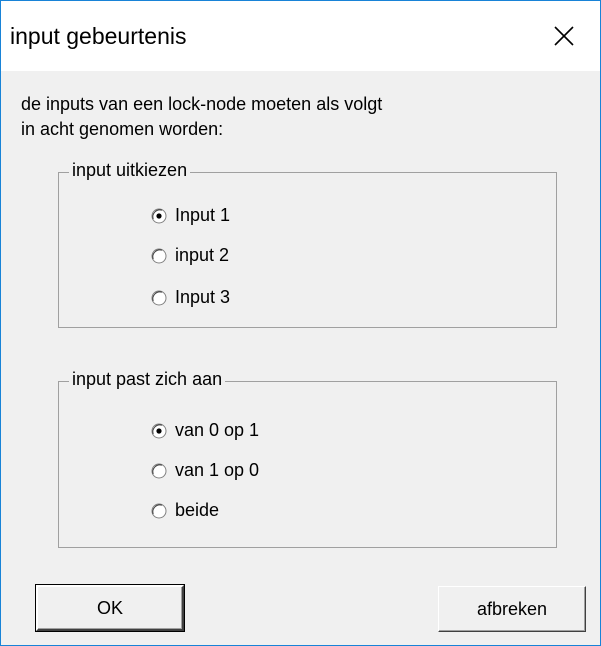  What do you see at coordinates (217, 470) in the screenshot?
I see `radio-label: van 1 op 0` at bounding box center [217, 470].